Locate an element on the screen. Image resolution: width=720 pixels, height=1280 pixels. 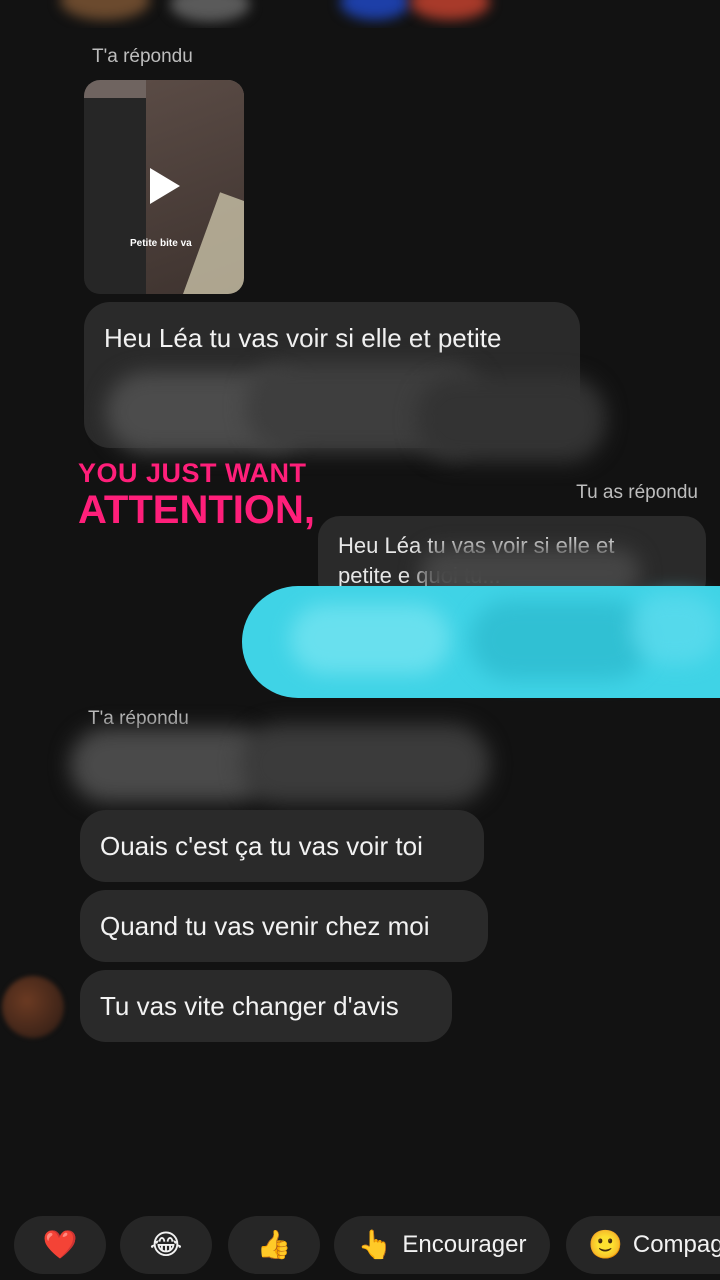
message-bubble: Tu vas vite changer d'avis is located at coordinates (266, 1006).